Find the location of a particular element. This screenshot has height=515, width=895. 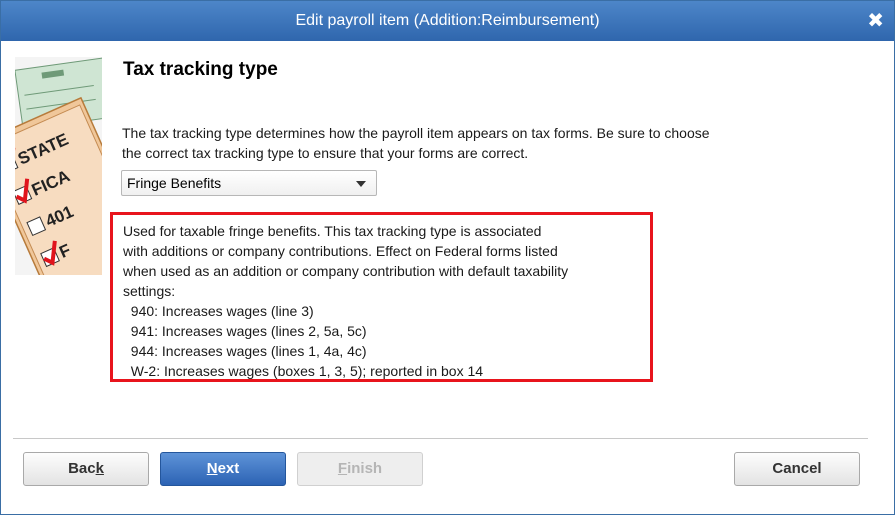

next-button: Next is located at coordinates (223, 469).